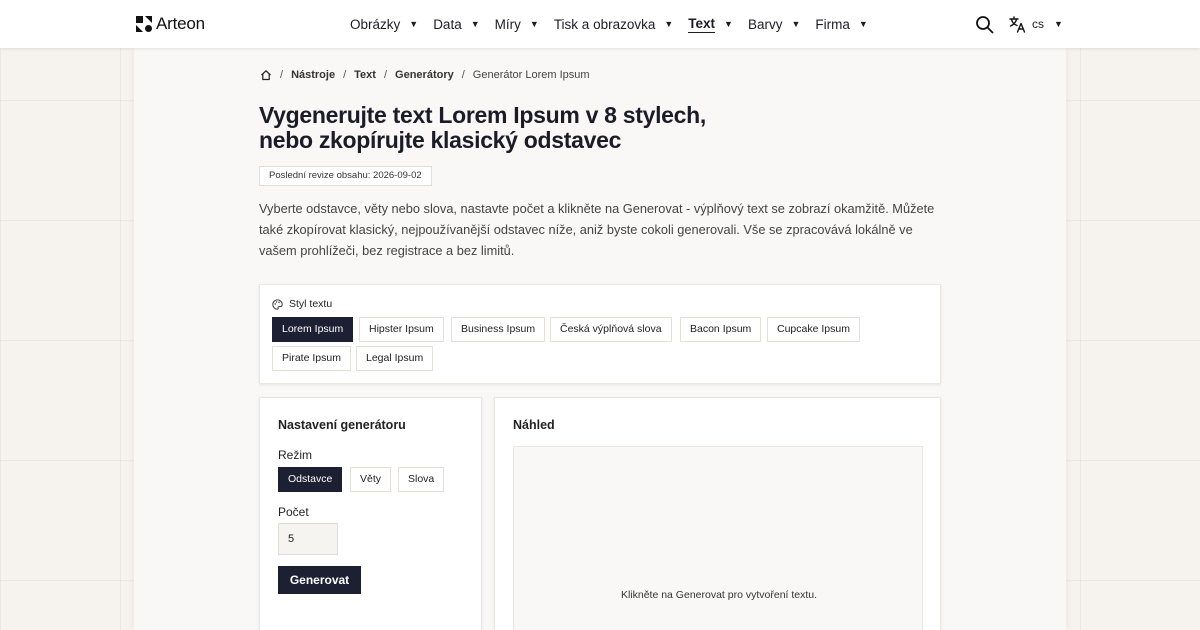  I want to click on style-option-hipster-ipsum: Hipster Ipsum, so click(401, 329).